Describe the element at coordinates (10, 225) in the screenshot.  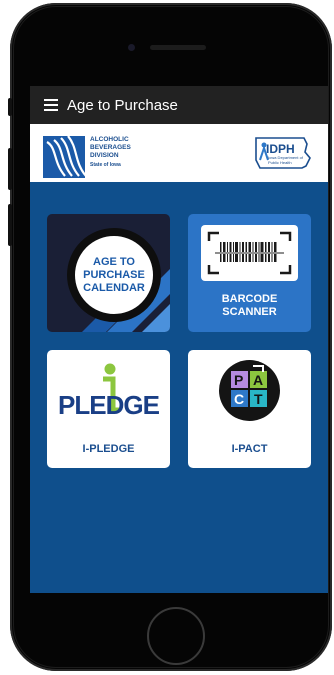
I see `phone-volume-down` at that location.